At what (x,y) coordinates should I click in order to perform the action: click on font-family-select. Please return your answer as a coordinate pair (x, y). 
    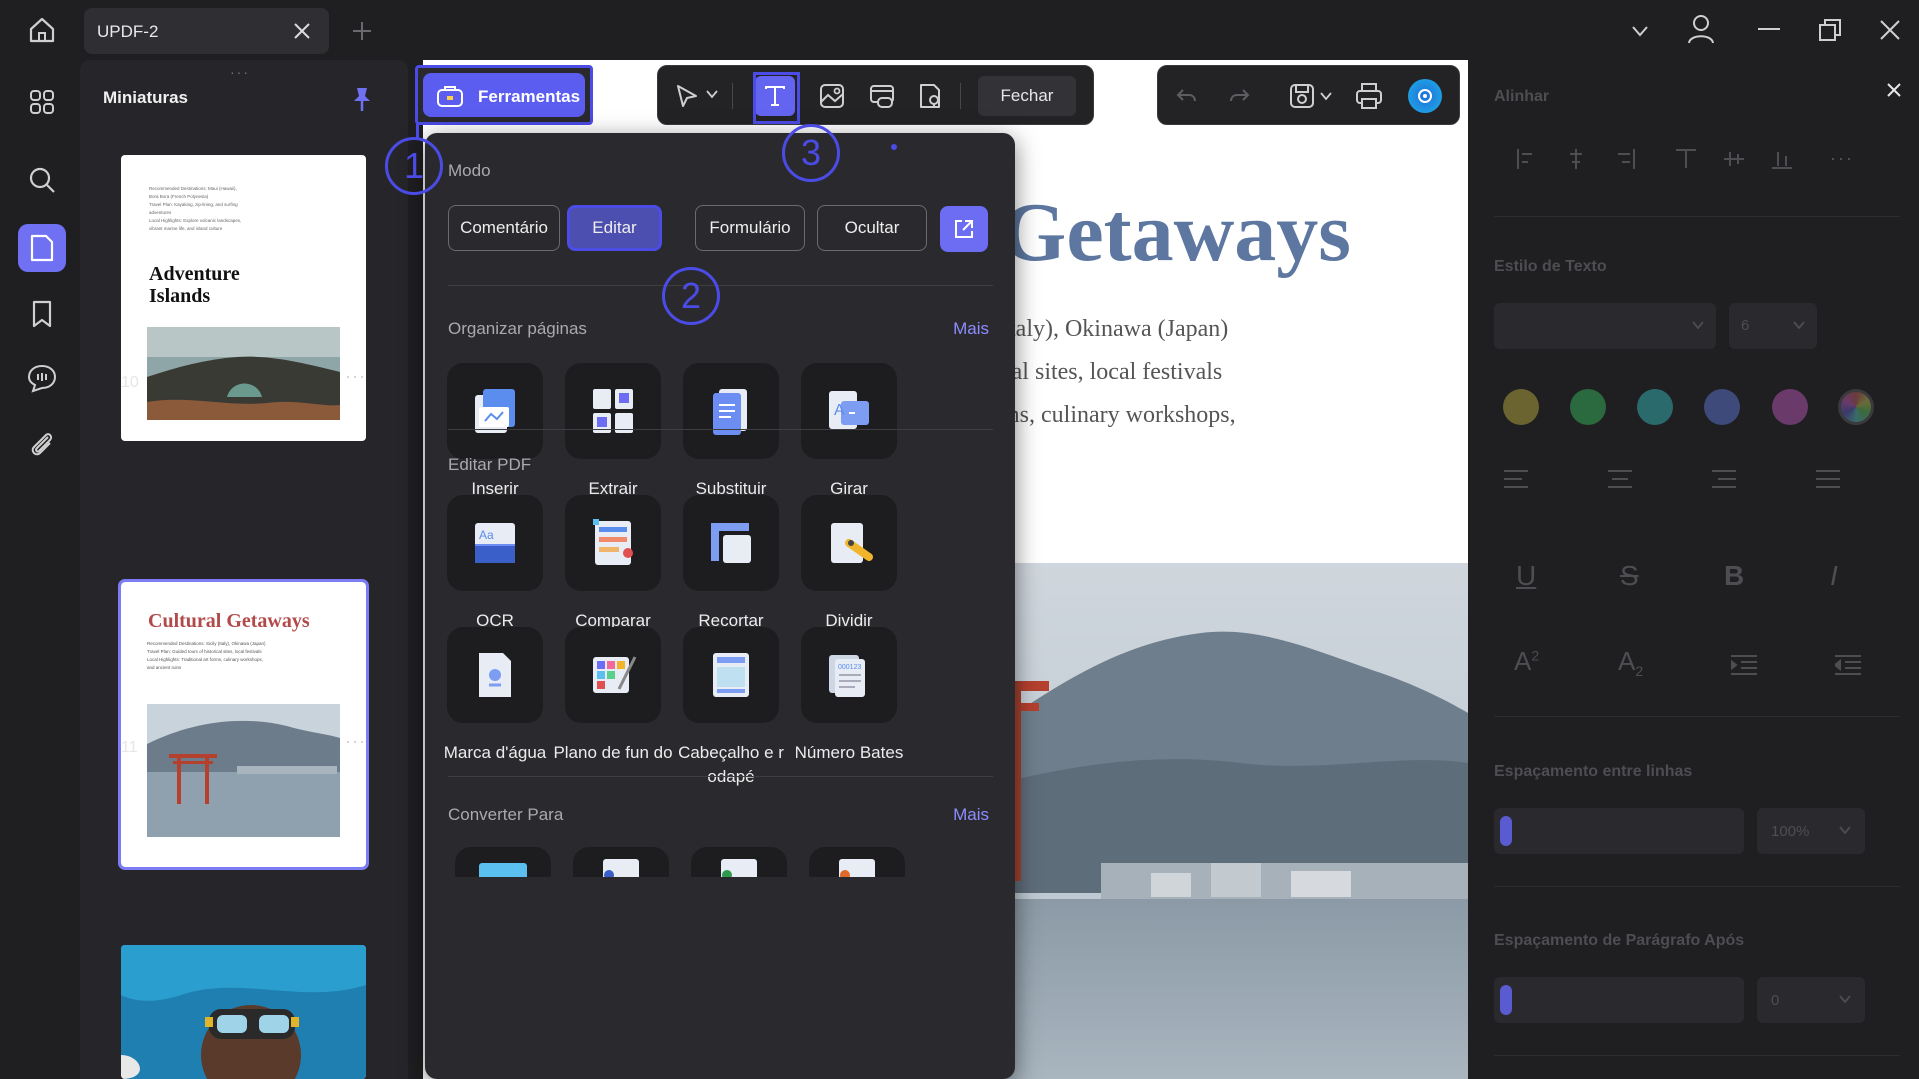
    Looking at the image, I should click on (1605, 326).